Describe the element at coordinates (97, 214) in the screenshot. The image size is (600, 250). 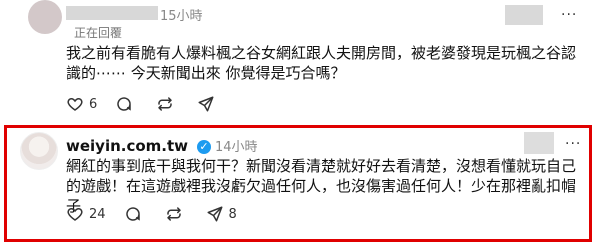
I see `like-count: 24` at that location.